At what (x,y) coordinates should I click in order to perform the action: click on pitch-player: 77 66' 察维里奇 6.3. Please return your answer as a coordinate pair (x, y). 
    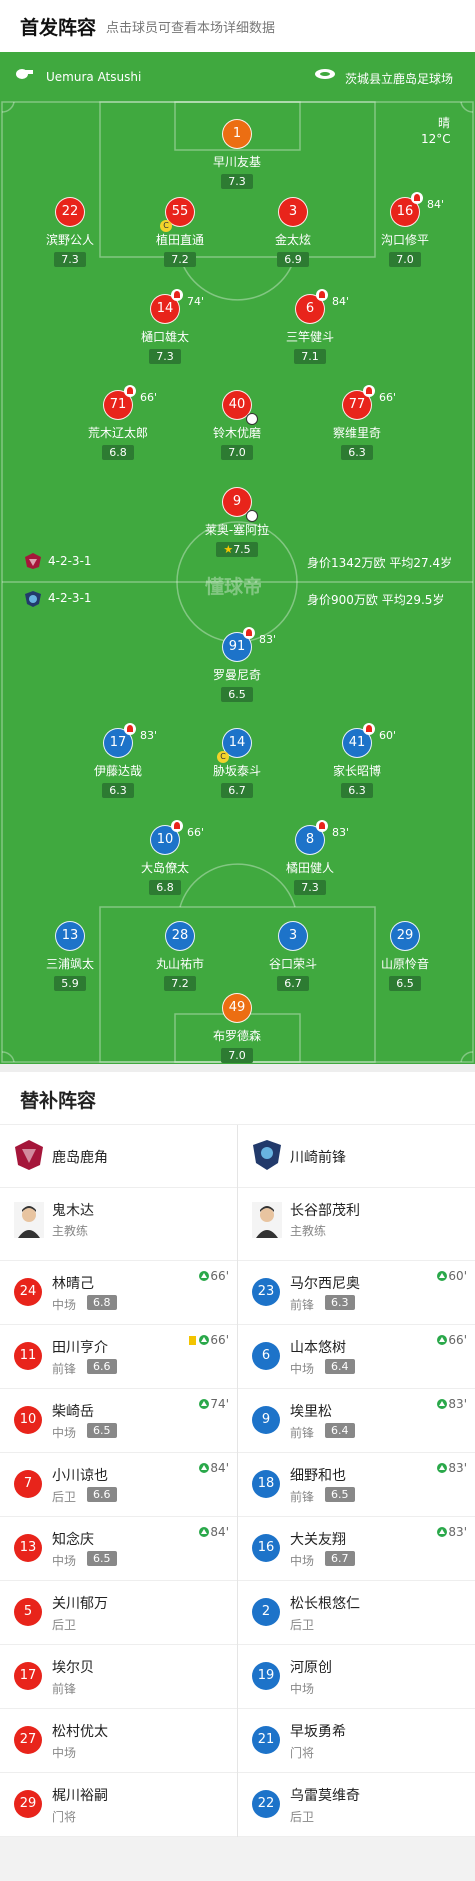
    Looking at the image, I should click on (357, 422).